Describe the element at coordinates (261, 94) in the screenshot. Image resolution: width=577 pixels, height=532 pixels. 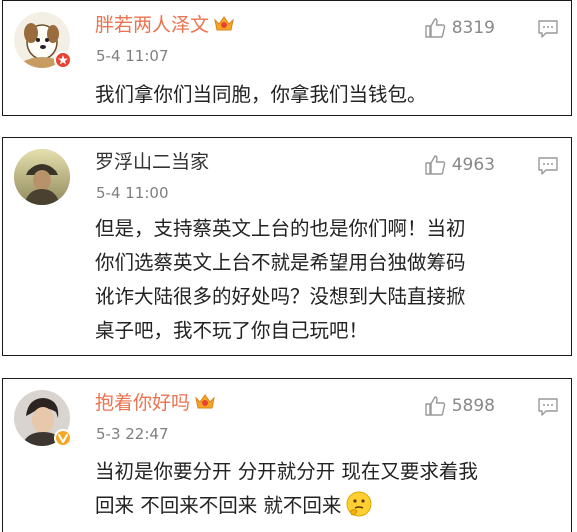
I see `comment-content: 我们拿你们当同胞，你拿我们当钱包。` at that location.